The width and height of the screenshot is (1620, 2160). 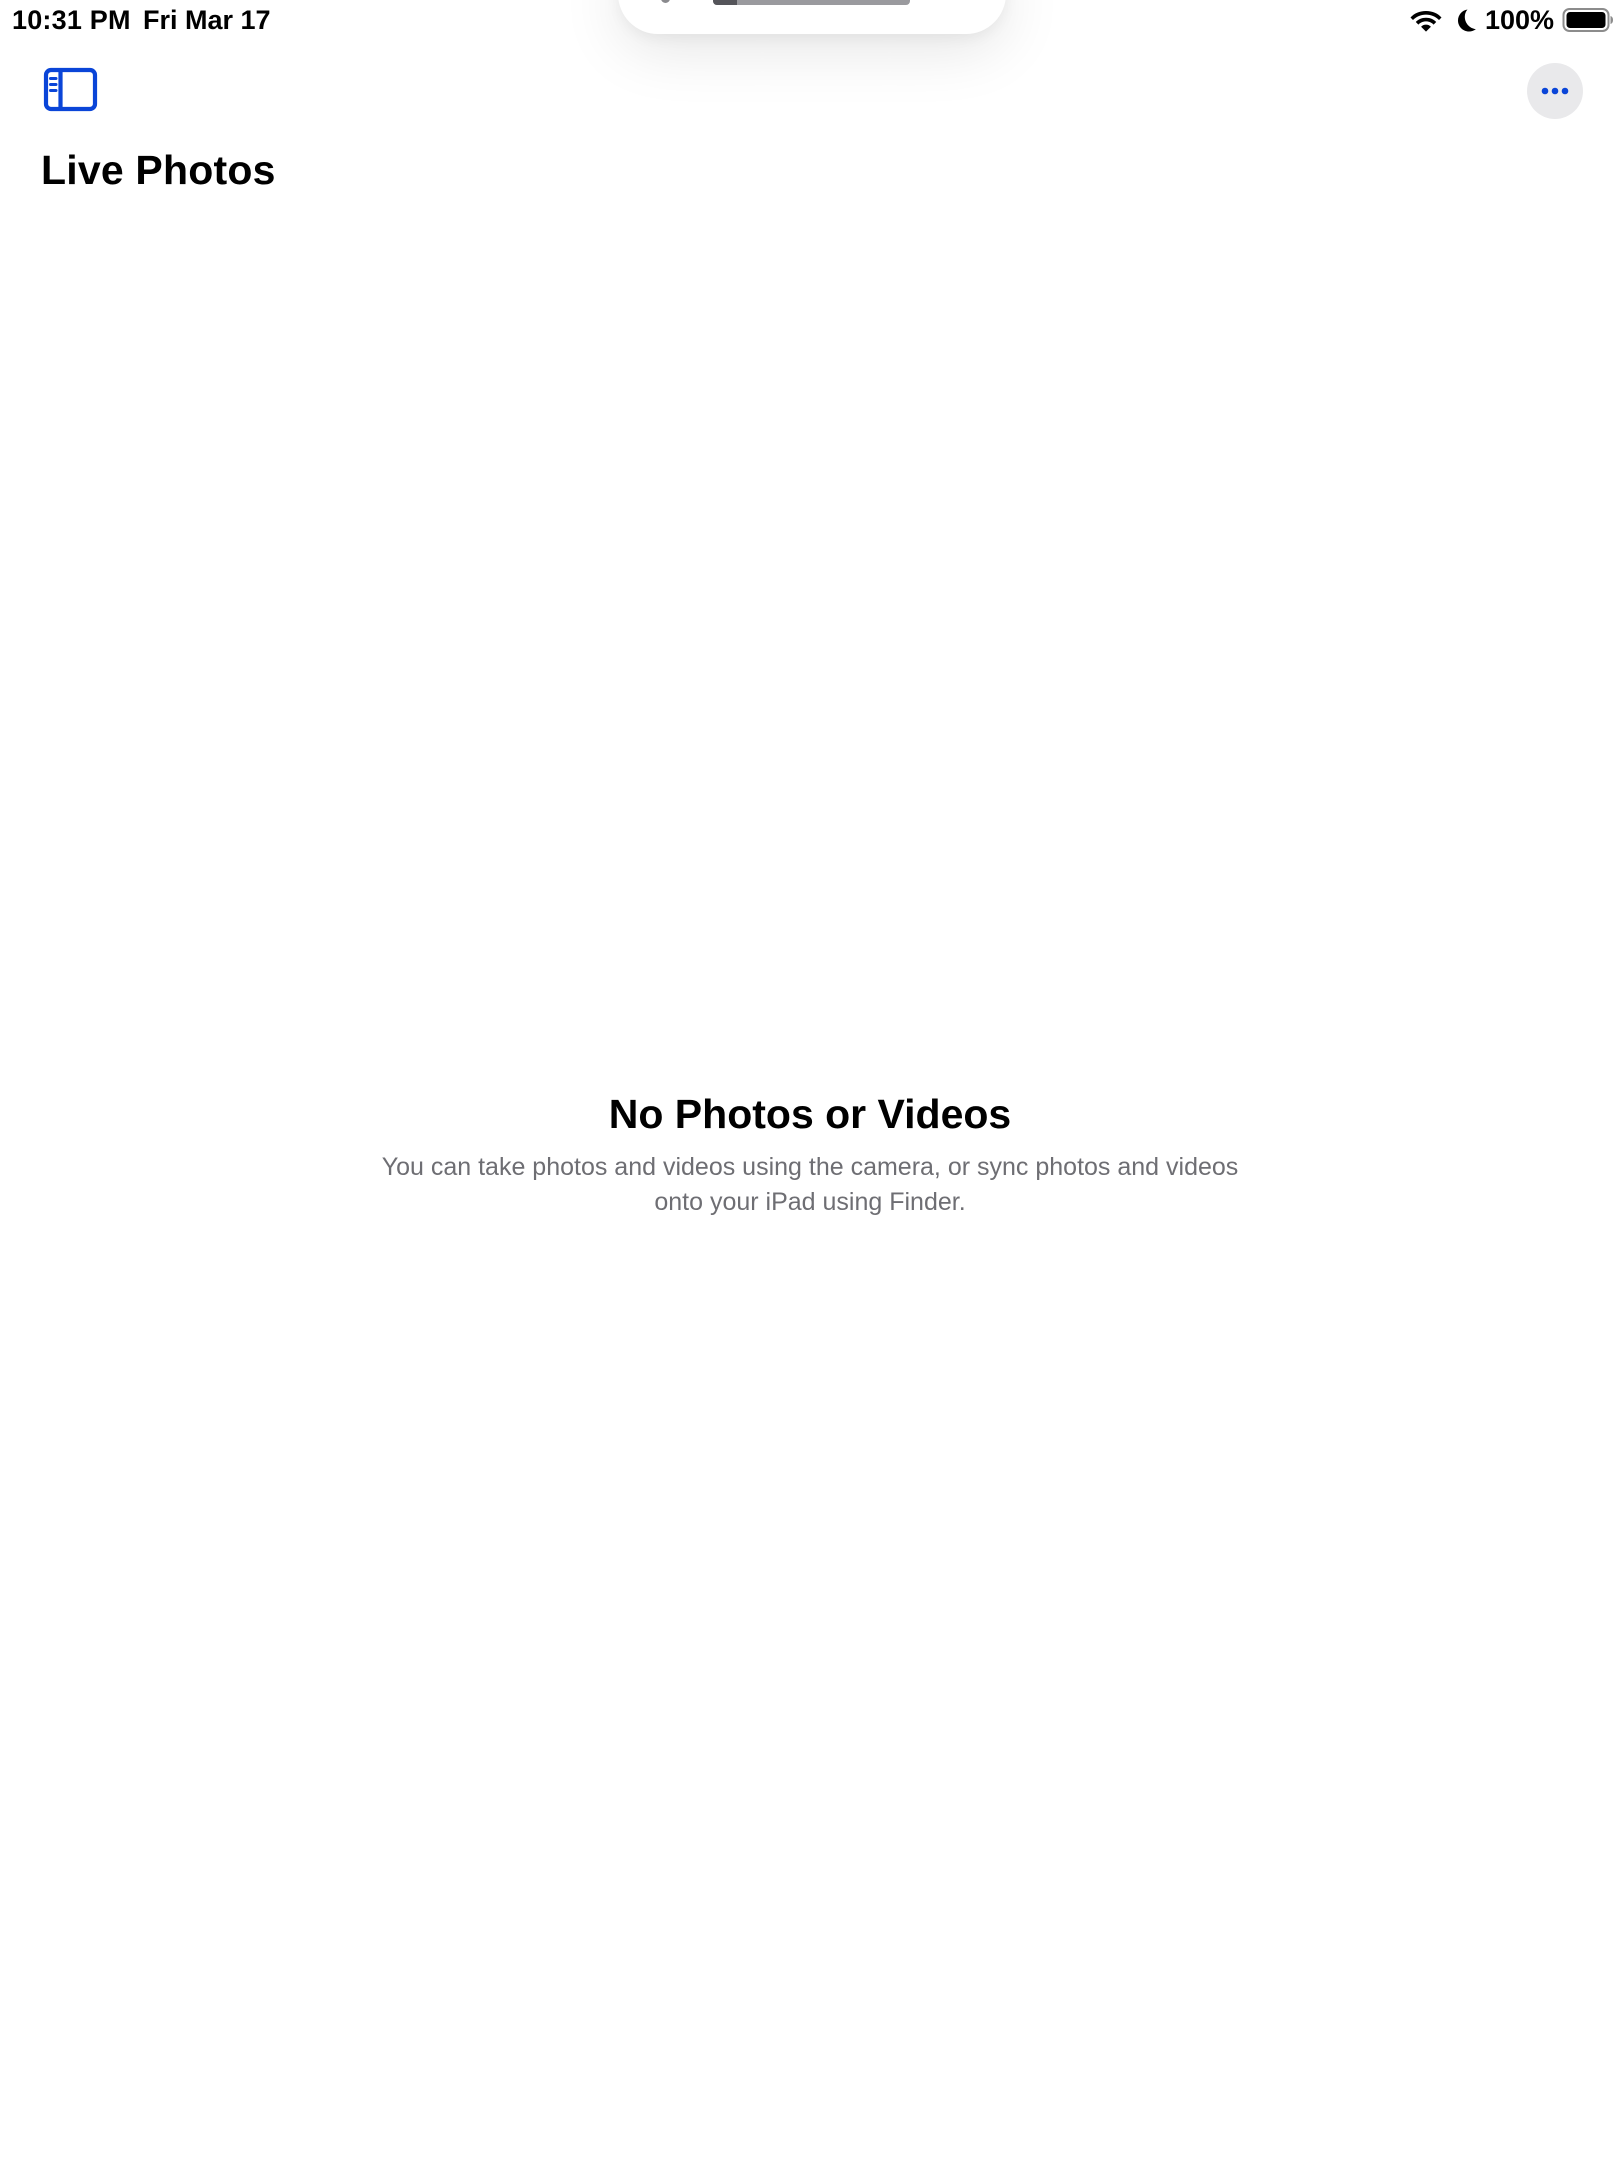 I want to click on empty-state-title: No Photos or Videos, so click(x=810, y=1114).